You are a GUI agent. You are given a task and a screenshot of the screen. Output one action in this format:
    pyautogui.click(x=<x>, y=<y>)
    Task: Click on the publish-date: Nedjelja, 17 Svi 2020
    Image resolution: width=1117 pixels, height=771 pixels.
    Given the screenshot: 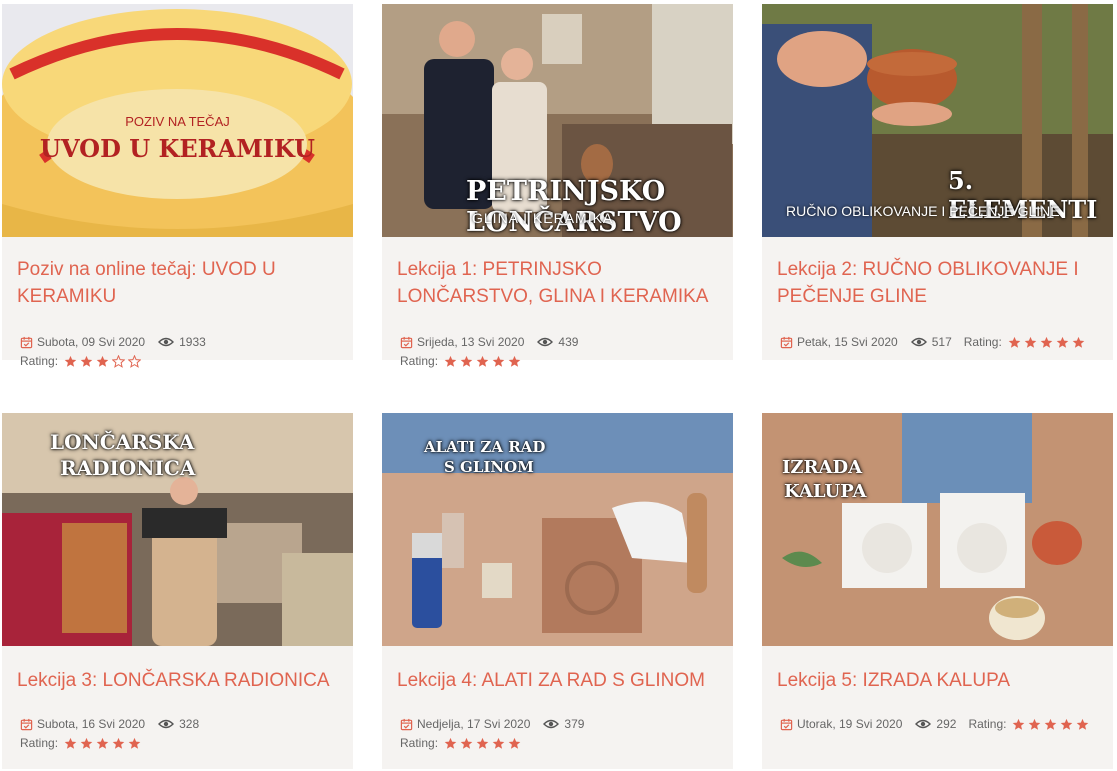 What is the action you would take?
    pyautogui.click(x=474, y=724)
    